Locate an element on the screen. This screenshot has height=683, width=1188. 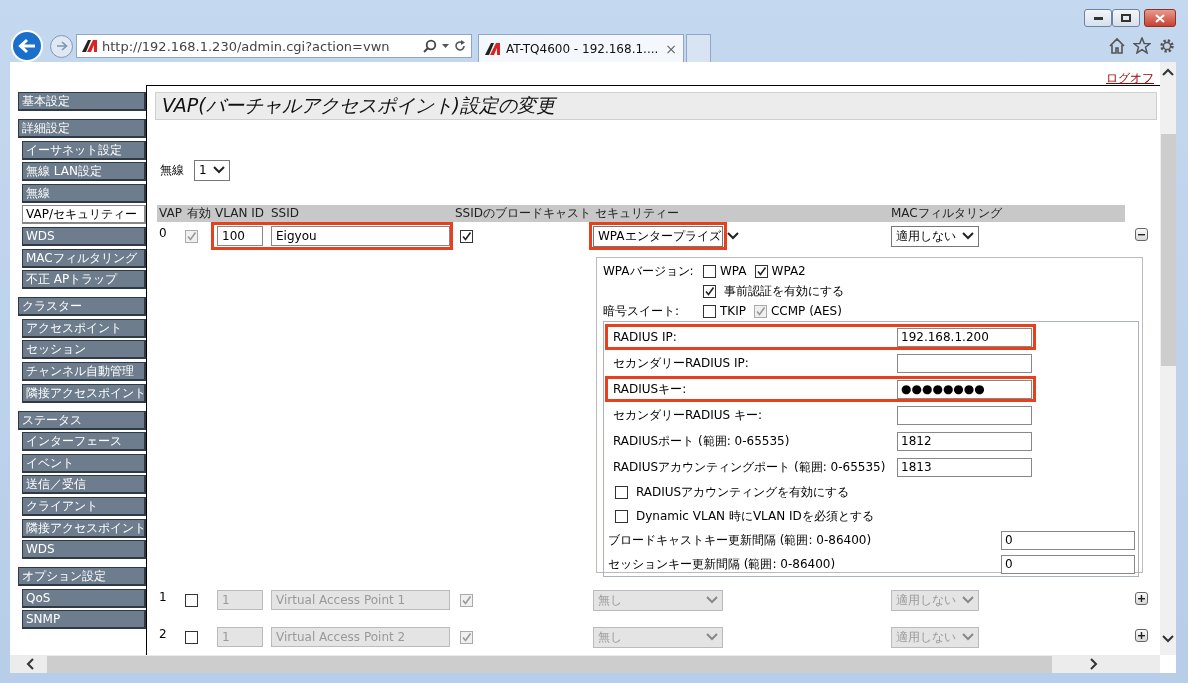
vap-number: 1 is located at coordinates (163, 596).